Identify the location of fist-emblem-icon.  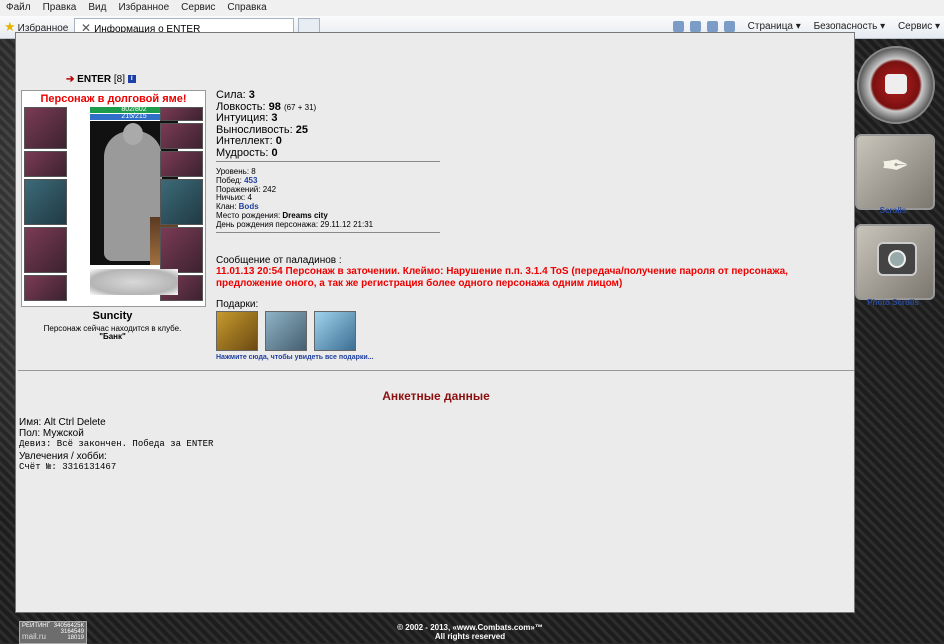
(896, 85).